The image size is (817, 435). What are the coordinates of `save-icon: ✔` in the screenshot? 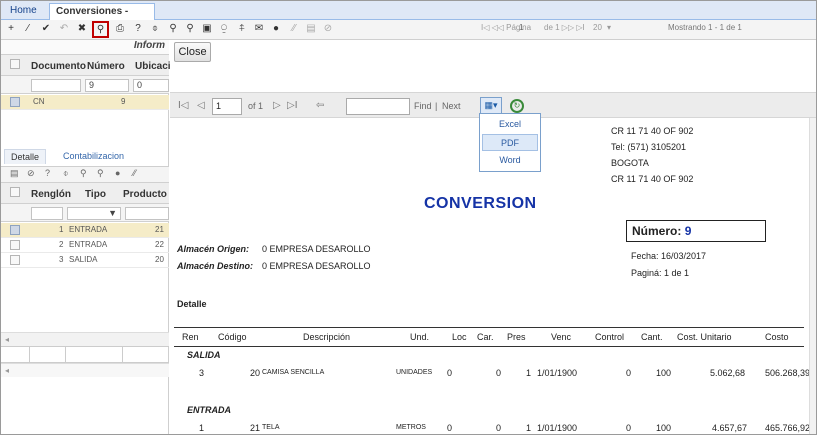 It's located at (46, 29).